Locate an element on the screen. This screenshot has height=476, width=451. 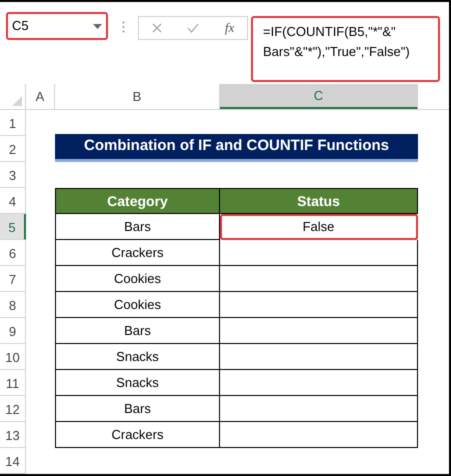
check-icon is located at coordinates (193, 28).